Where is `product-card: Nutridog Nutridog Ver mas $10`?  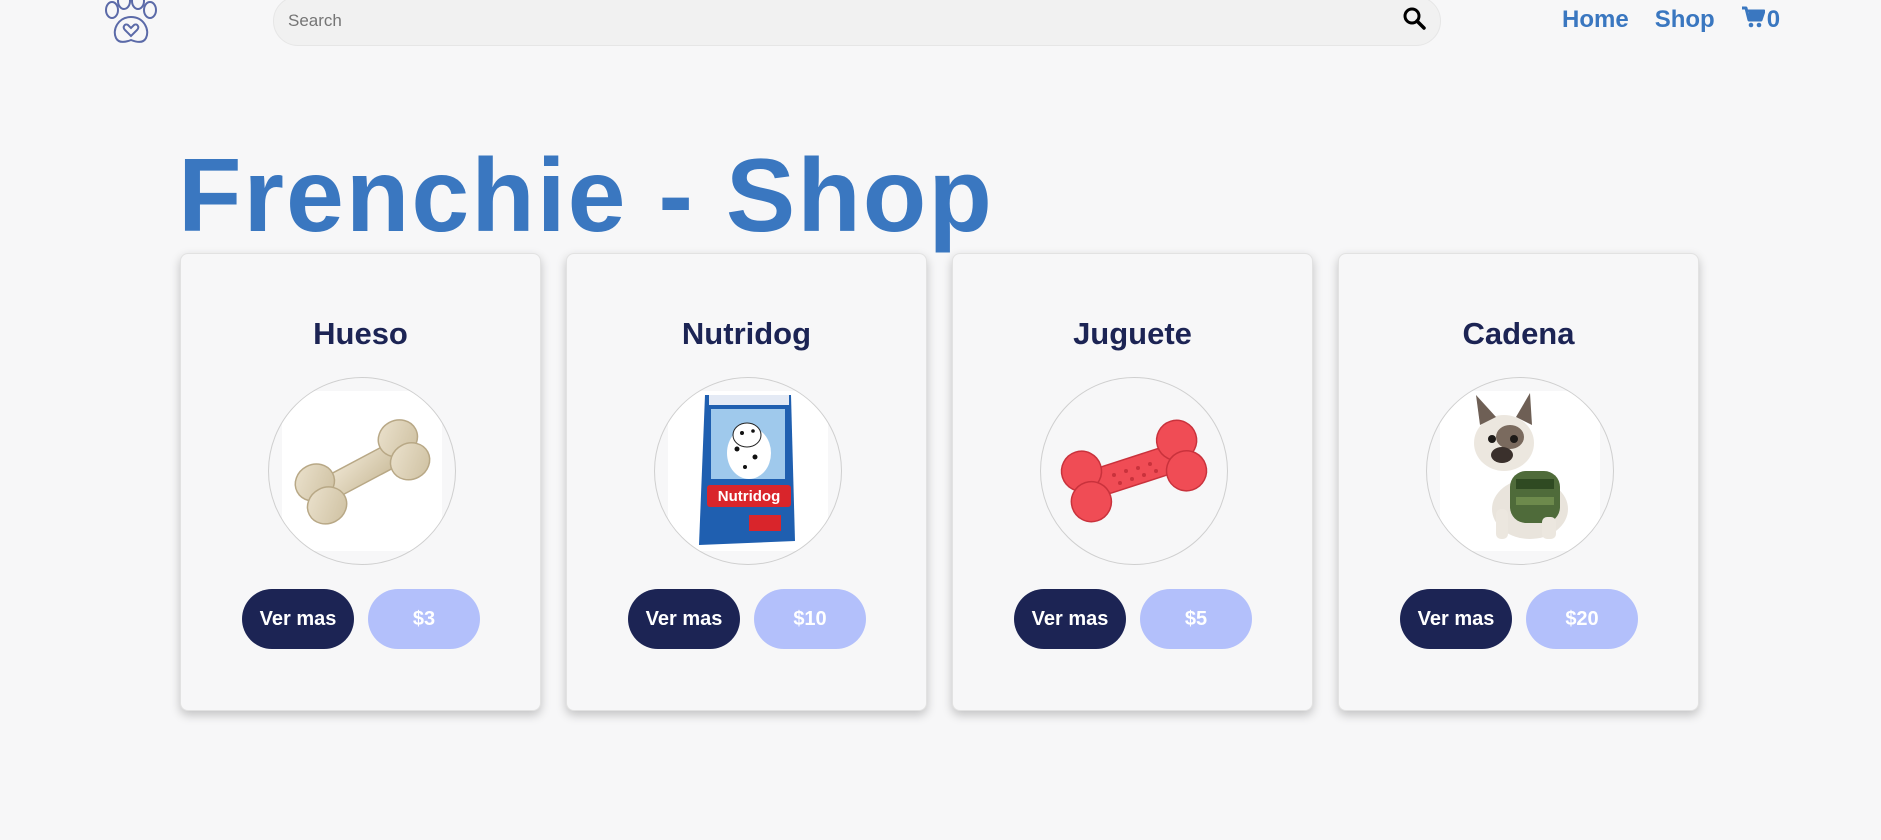
product-card: Nutridog Nutridog Ver mas $10 is located at coordinates (746, 482).